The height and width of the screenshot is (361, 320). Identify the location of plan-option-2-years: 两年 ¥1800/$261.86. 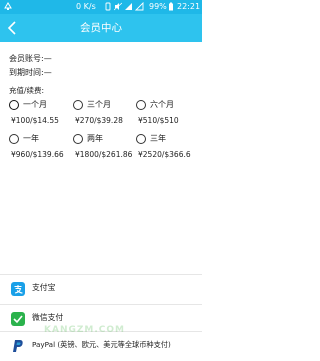
(104, 152).